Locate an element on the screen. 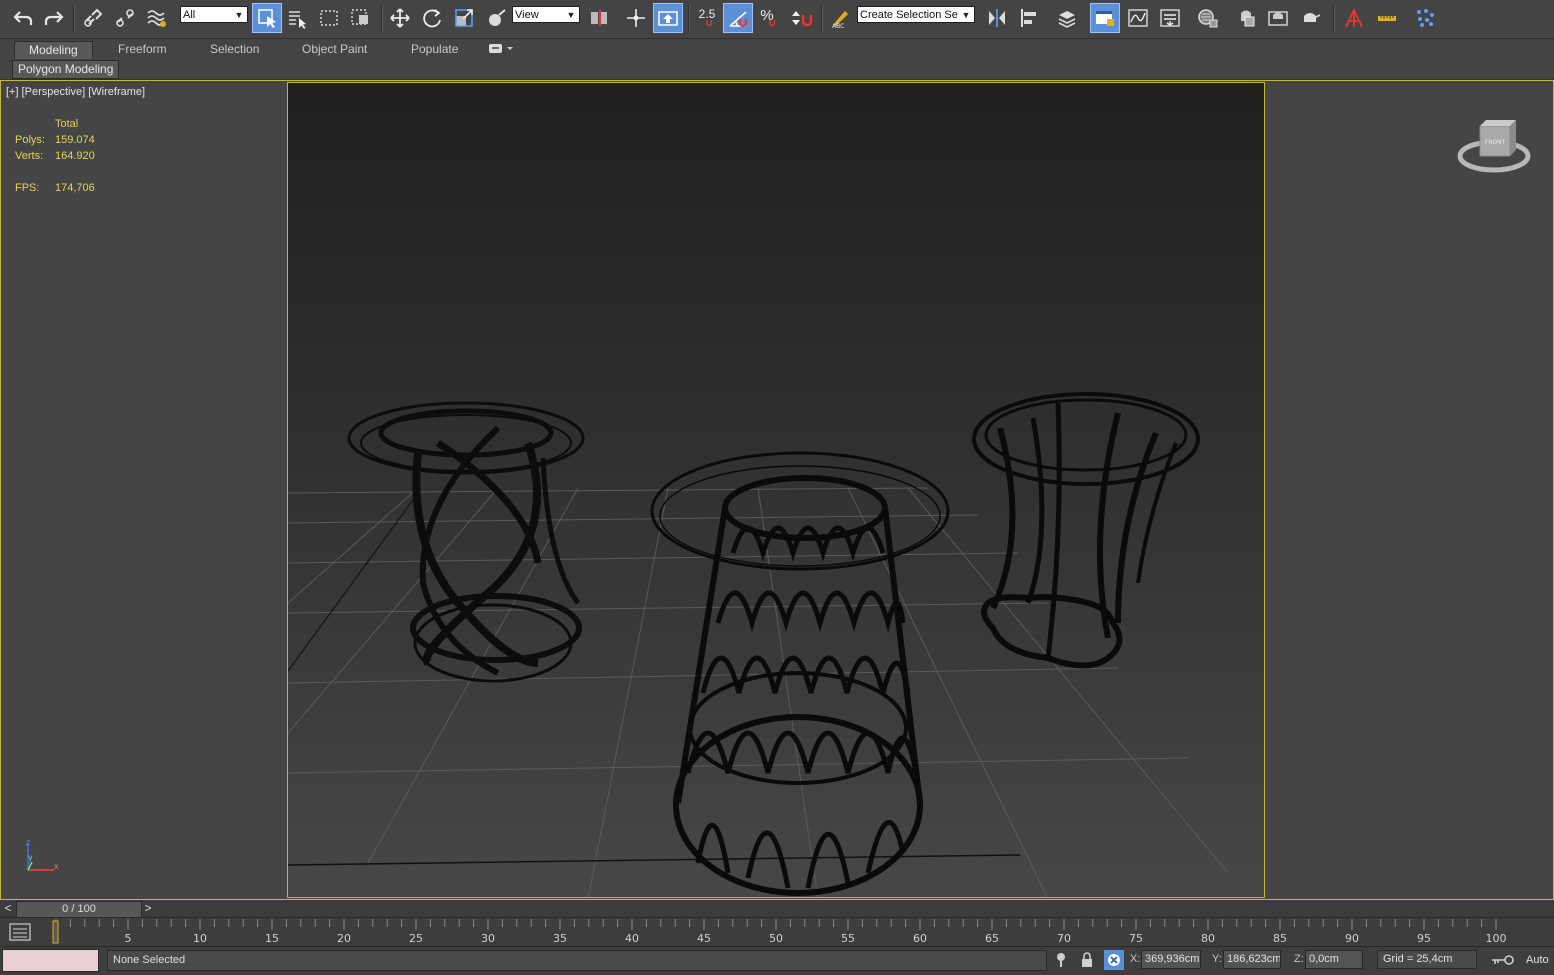 This screenshot has height=975, width=1554. select-and-link-icon is located at coordinates (93, 18).